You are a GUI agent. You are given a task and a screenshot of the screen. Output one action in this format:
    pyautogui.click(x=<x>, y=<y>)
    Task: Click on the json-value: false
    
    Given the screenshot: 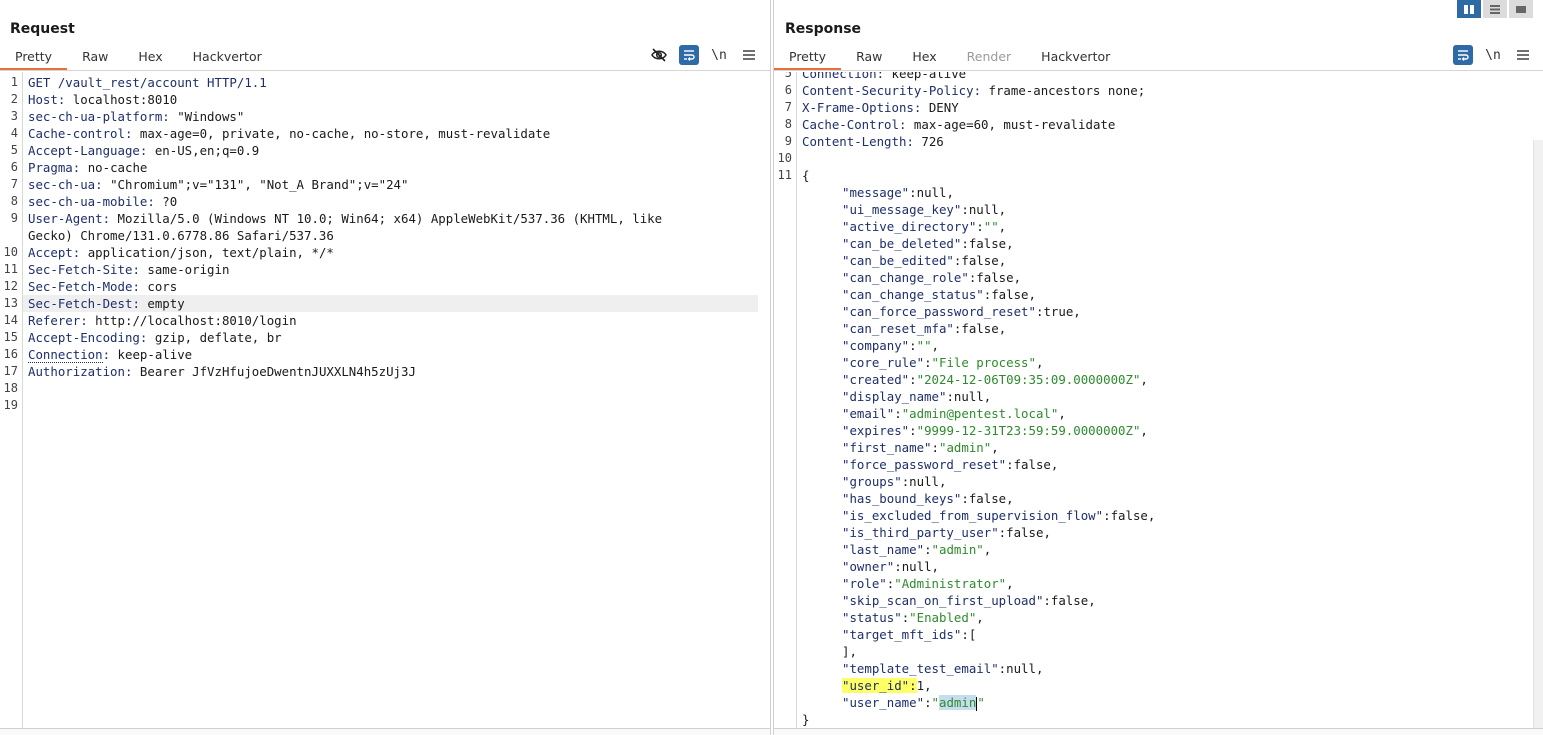 What is the action you would take?
    pyautogui.click(x=987, y=498)
    